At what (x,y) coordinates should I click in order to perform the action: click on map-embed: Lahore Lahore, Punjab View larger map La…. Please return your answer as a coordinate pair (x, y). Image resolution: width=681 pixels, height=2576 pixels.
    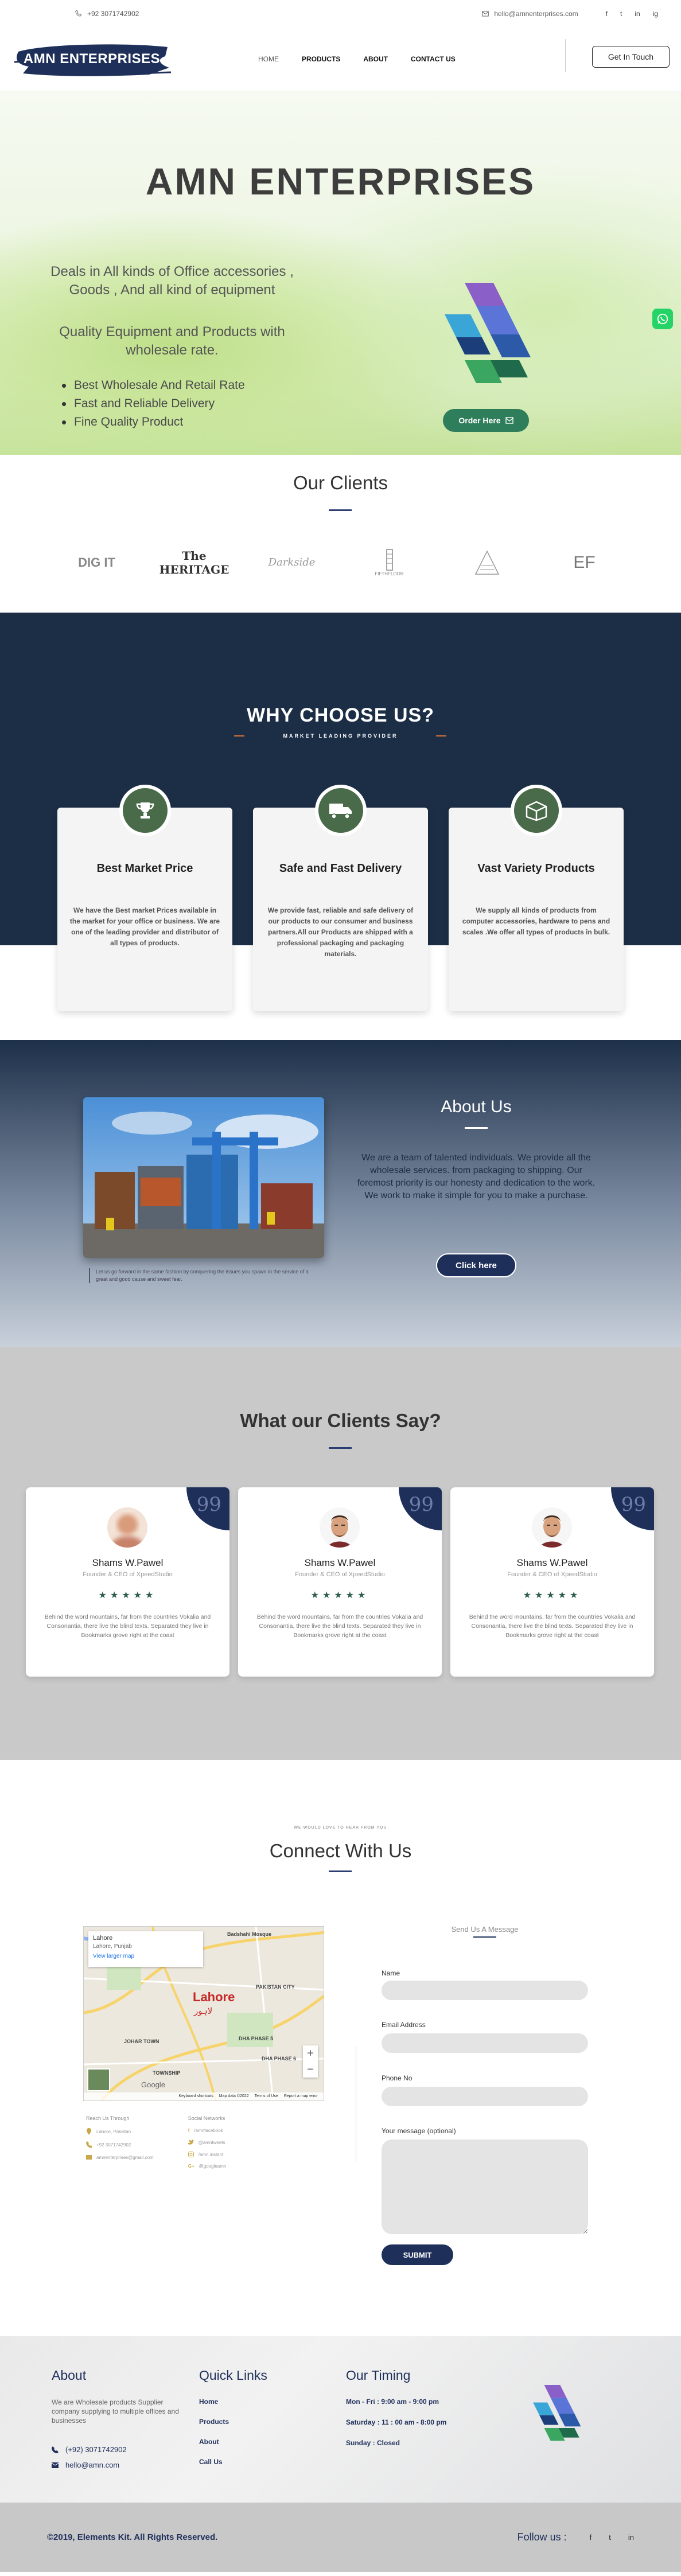
    Looking at the image, I should click on (203, 2013).